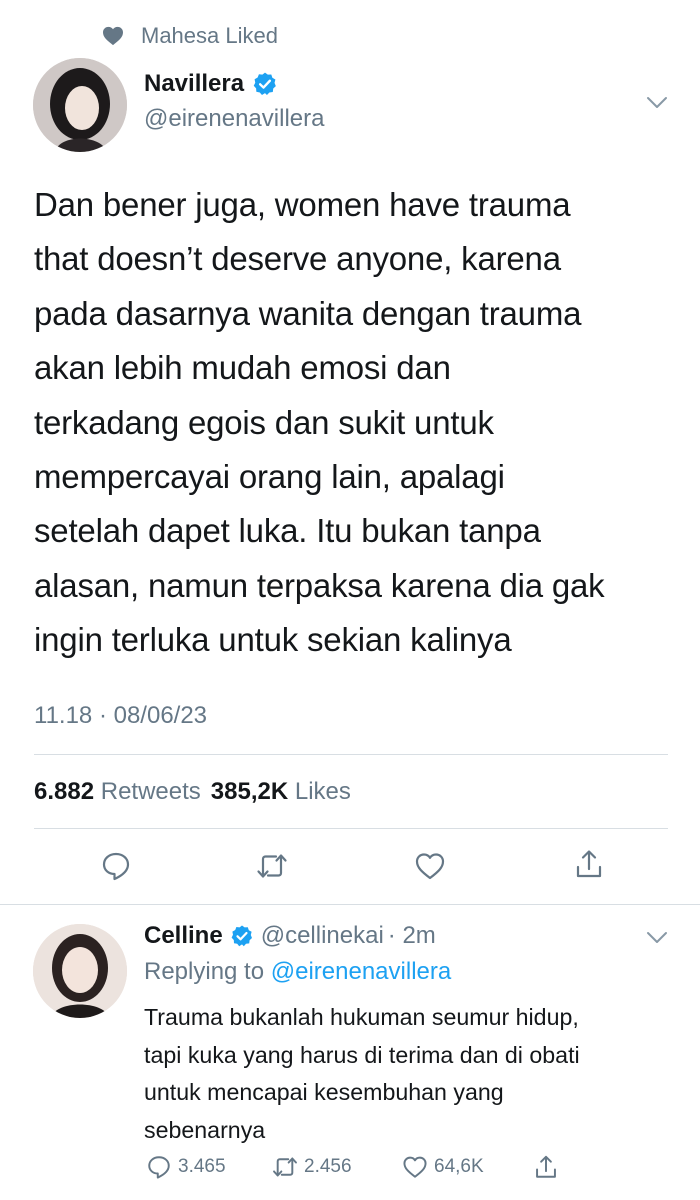 The image size is (700, 1200). I want to click on reply-share-button, so click(549, 1167).